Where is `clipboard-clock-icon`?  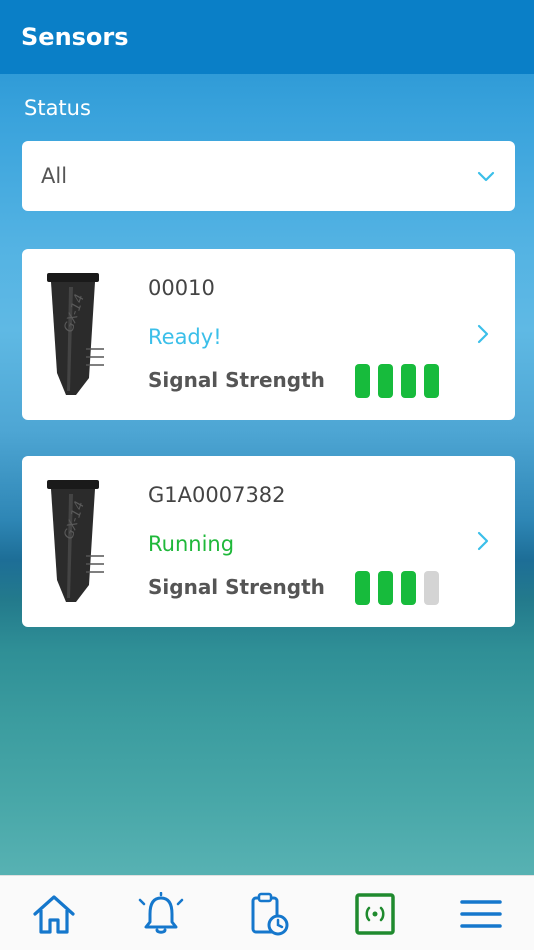 clipboard-clock-icon is located at coordinates (270, 914).